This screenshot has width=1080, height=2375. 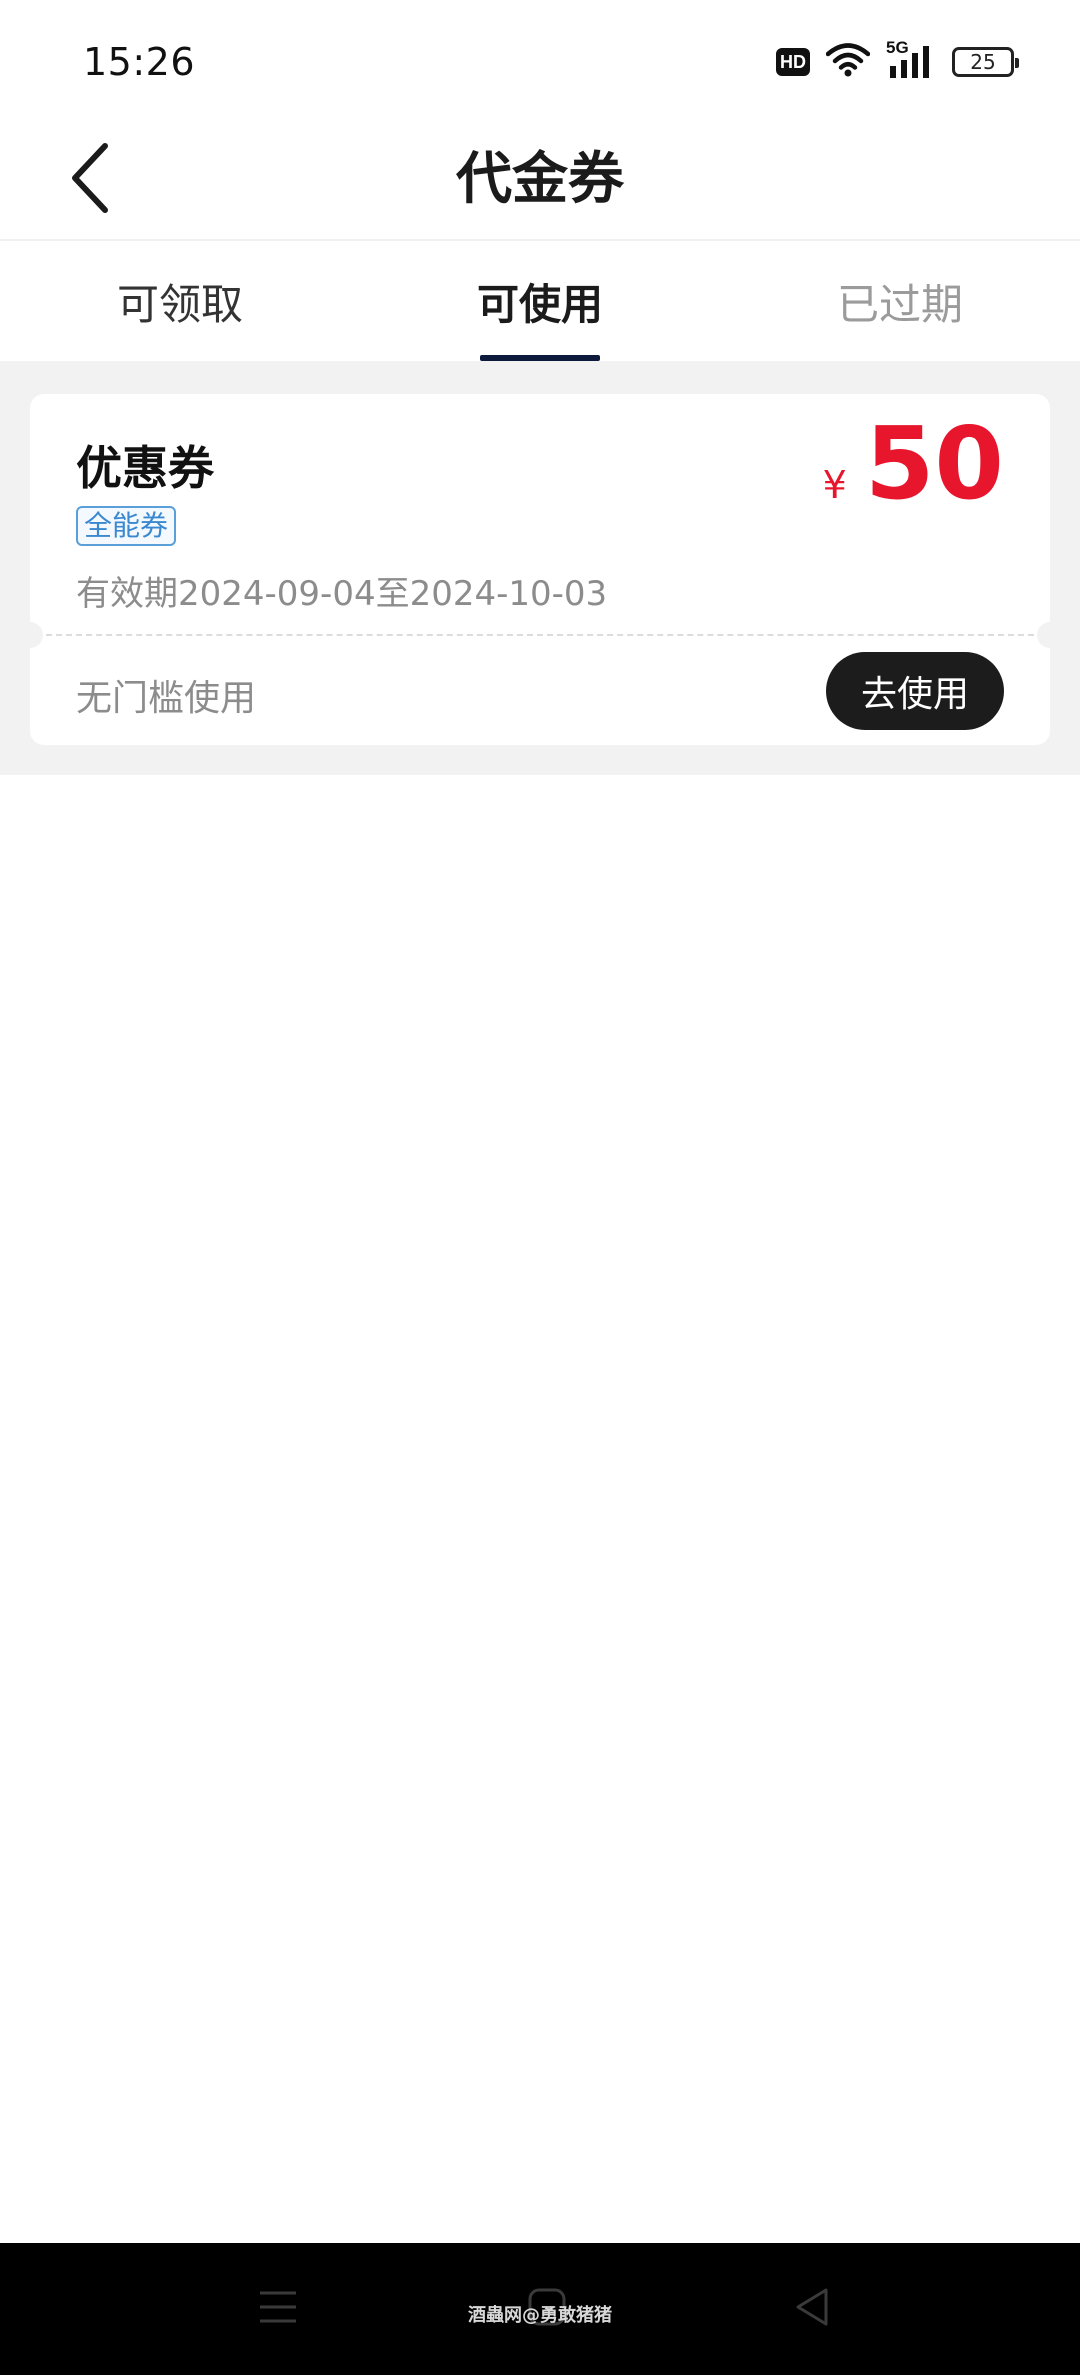 I want to click on status-icons: HD 5G 25, so click(x=897, y=60).